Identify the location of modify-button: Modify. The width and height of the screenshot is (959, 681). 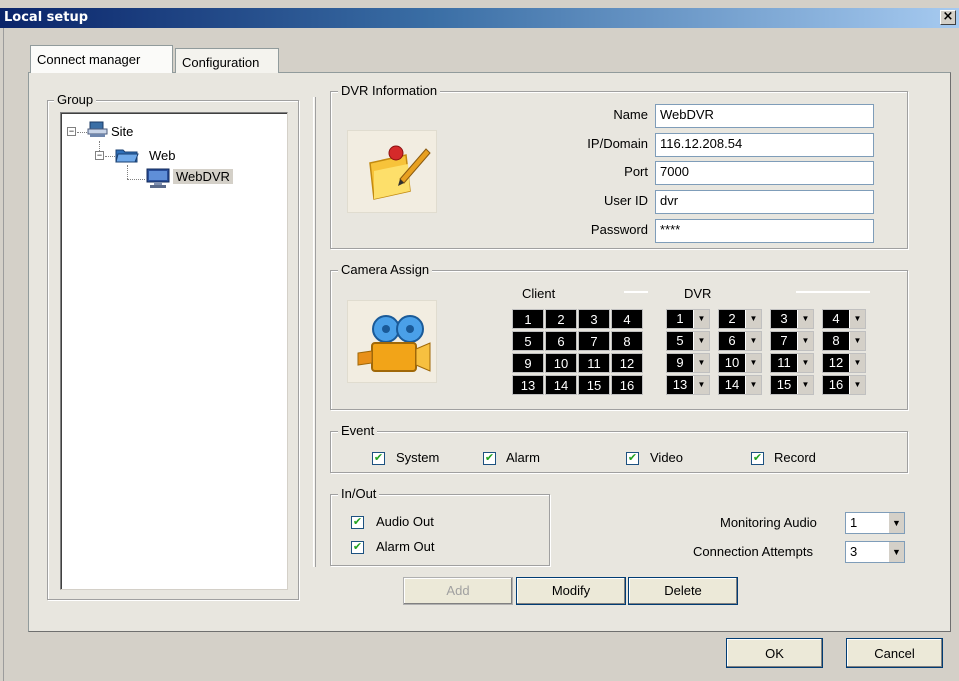
(571, 591).